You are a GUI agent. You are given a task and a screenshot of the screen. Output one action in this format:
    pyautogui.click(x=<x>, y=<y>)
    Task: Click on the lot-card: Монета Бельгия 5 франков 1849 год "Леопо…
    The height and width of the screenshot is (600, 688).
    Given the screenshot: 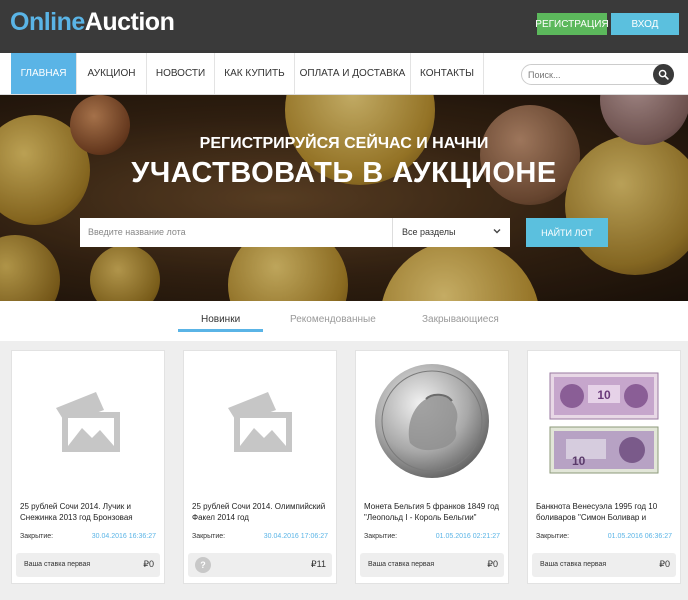 What is the action you would take?
    pyautogui.click(x=432, y=467)
    